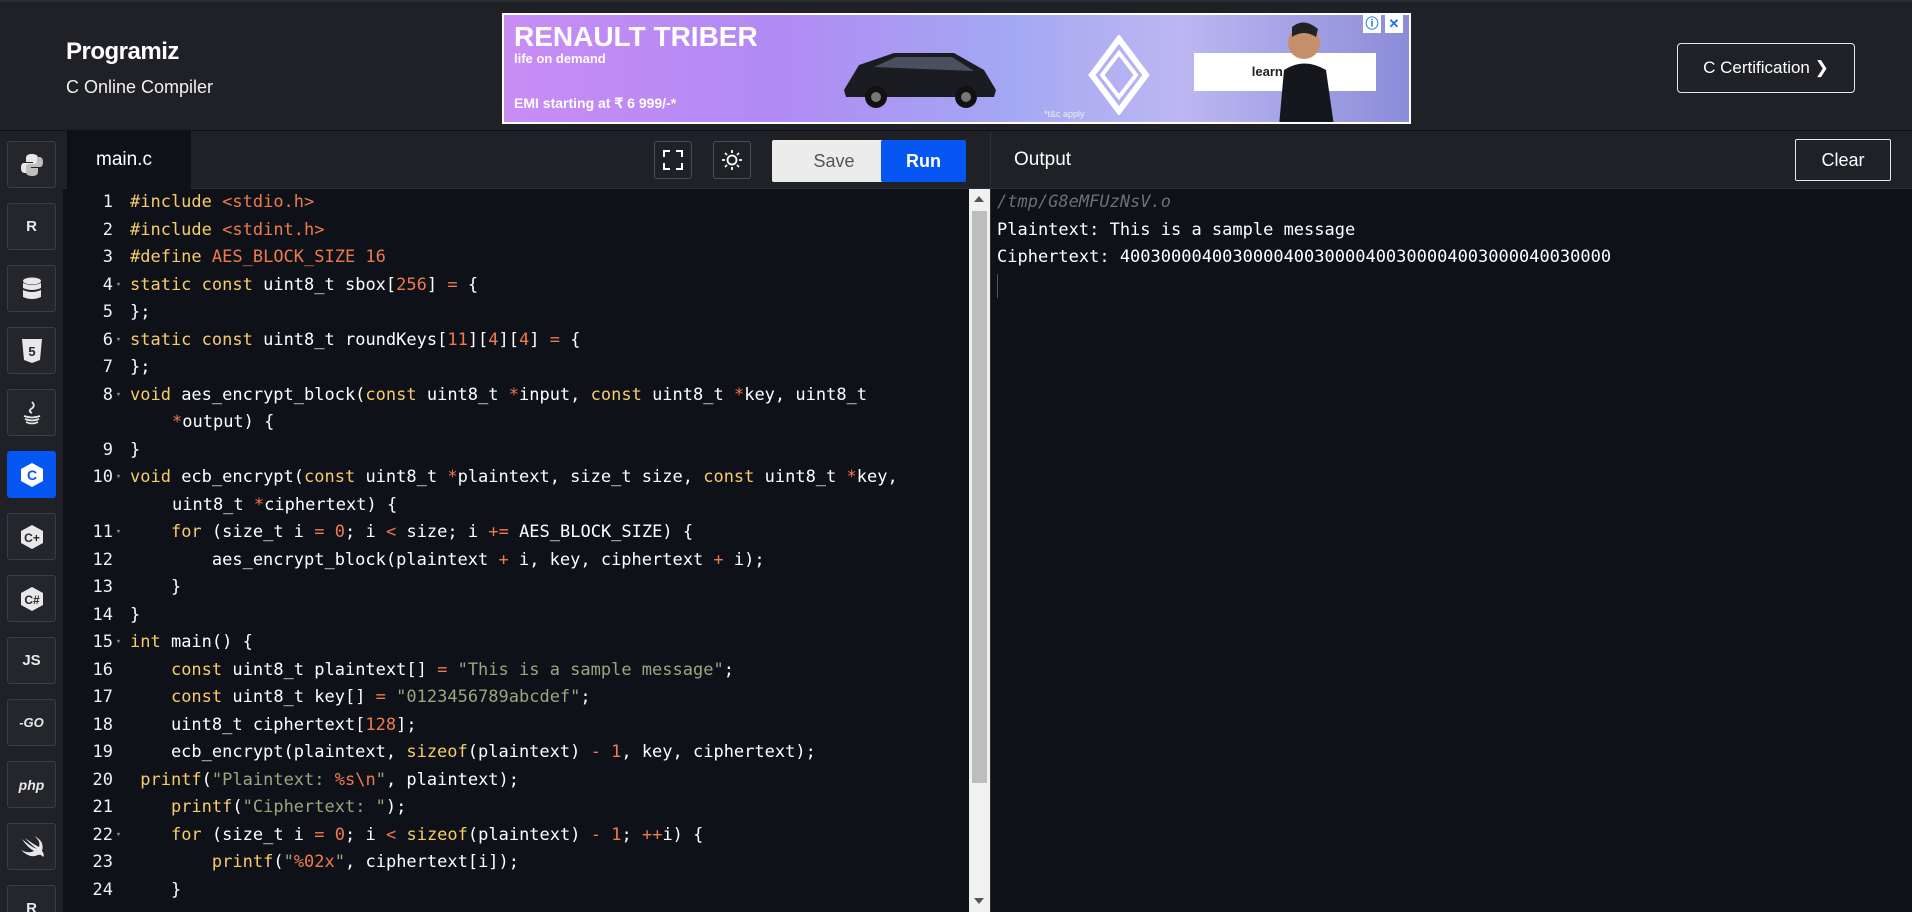 This screenshot has width=1912, height=912. Describe the element at coordinates (31, 784) in the screenshot. I see `php-icon: php` at that location.